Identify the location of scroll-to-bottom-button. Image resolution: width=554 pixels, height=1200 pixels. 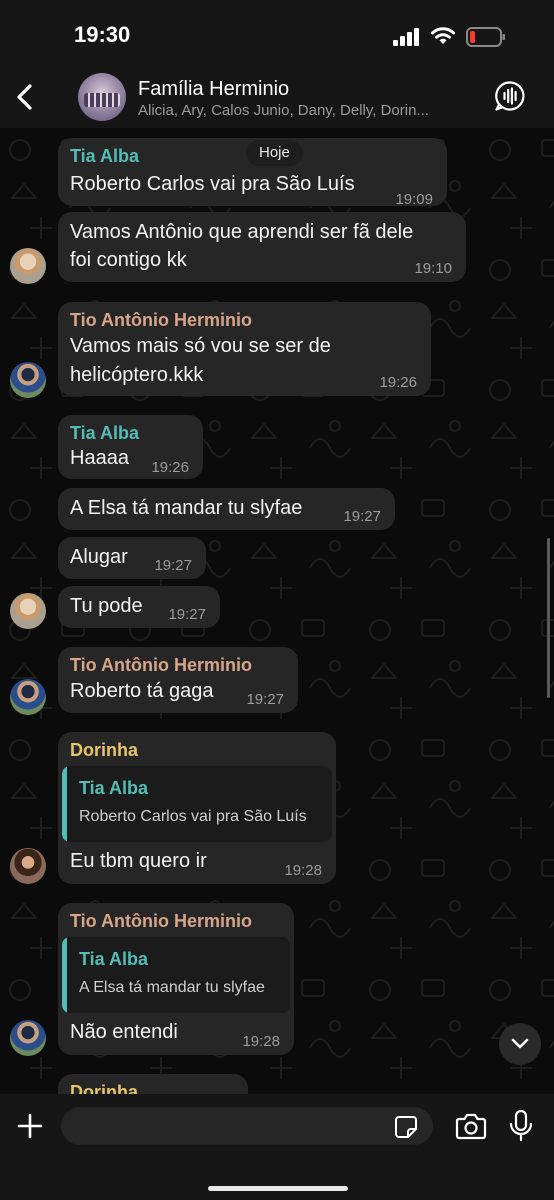
(520, 1044).